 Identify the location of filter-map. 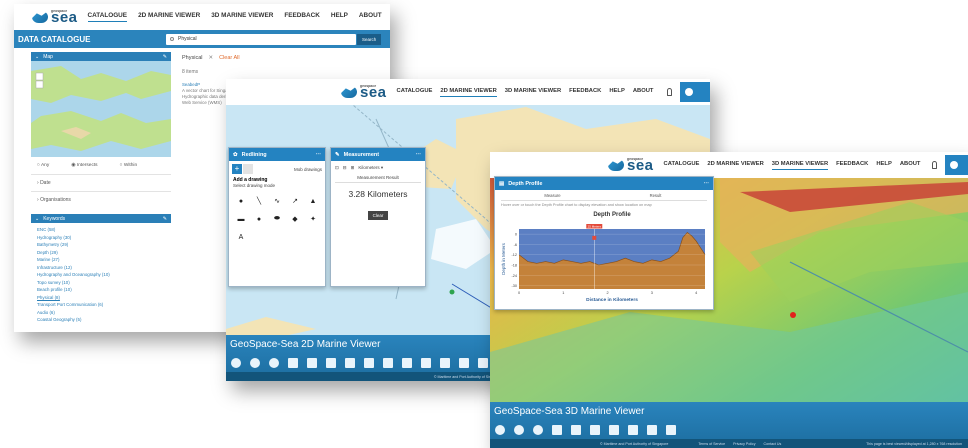
(101, 109).